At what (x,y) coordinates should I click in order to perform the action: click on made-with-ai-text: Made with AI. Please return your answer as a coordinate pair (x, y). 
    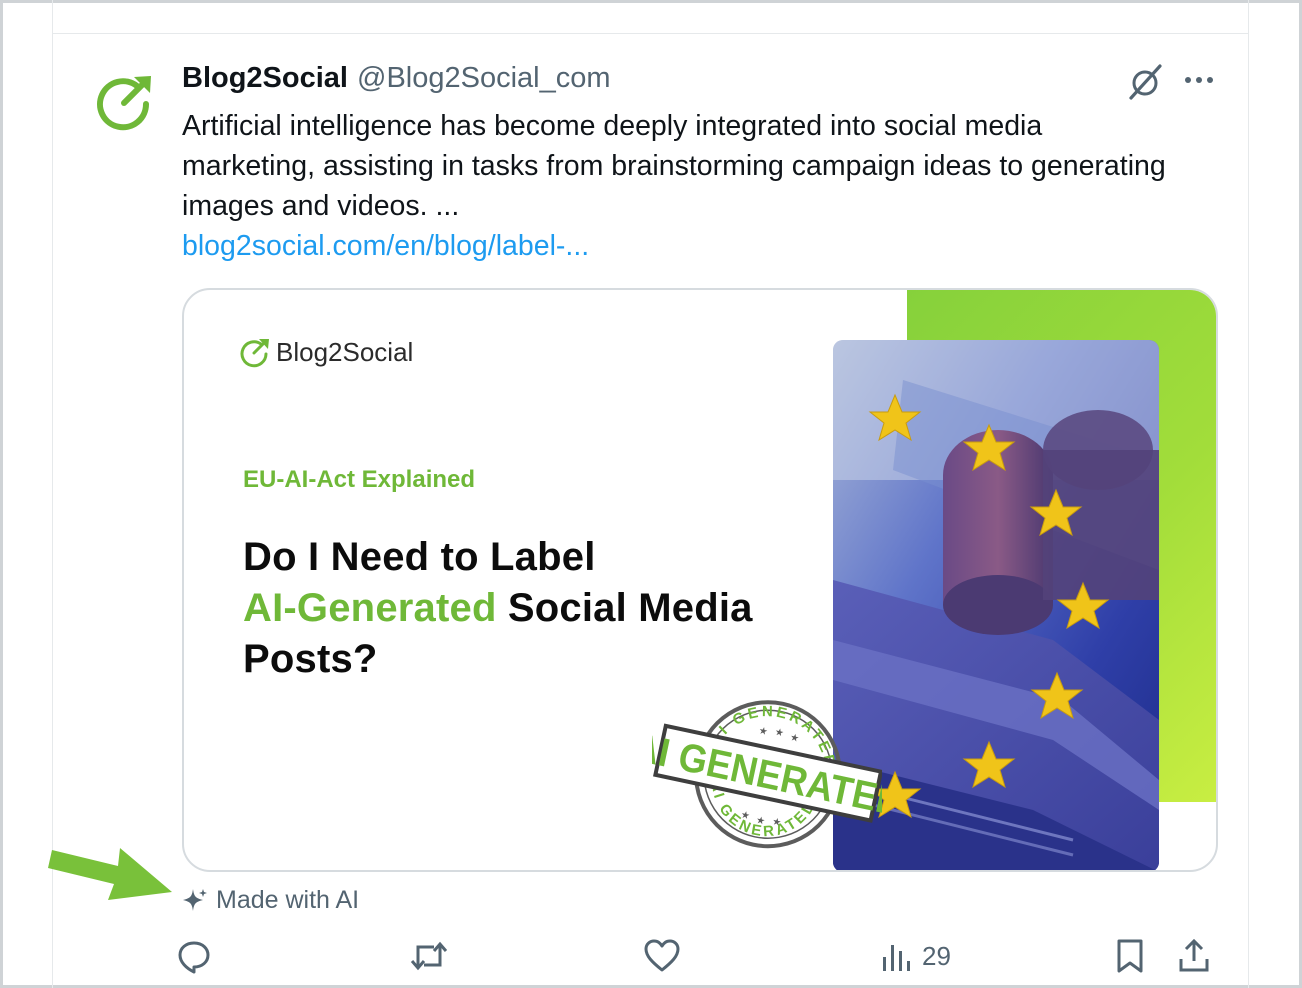
    Looking at the image, I should click on (288, 899).